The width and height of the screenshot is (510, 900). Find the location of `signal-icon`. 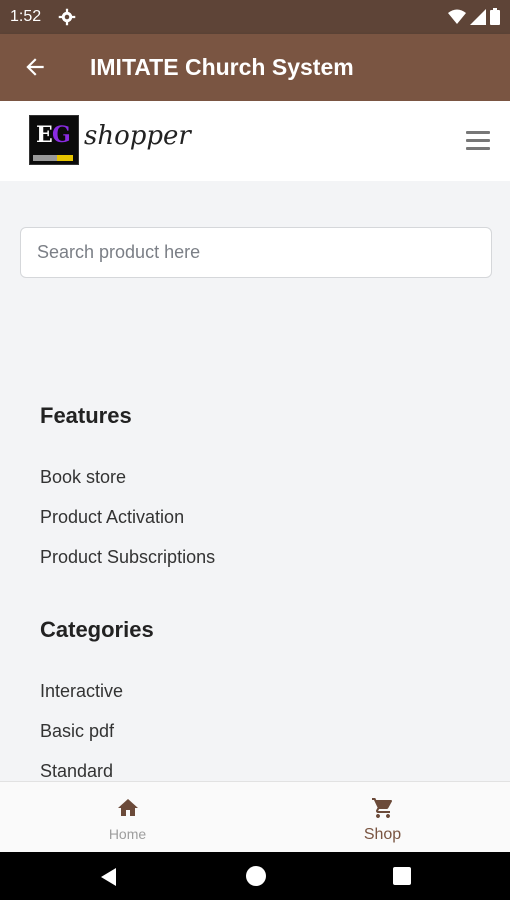

signal-icon is located at coordinates (478, 16).